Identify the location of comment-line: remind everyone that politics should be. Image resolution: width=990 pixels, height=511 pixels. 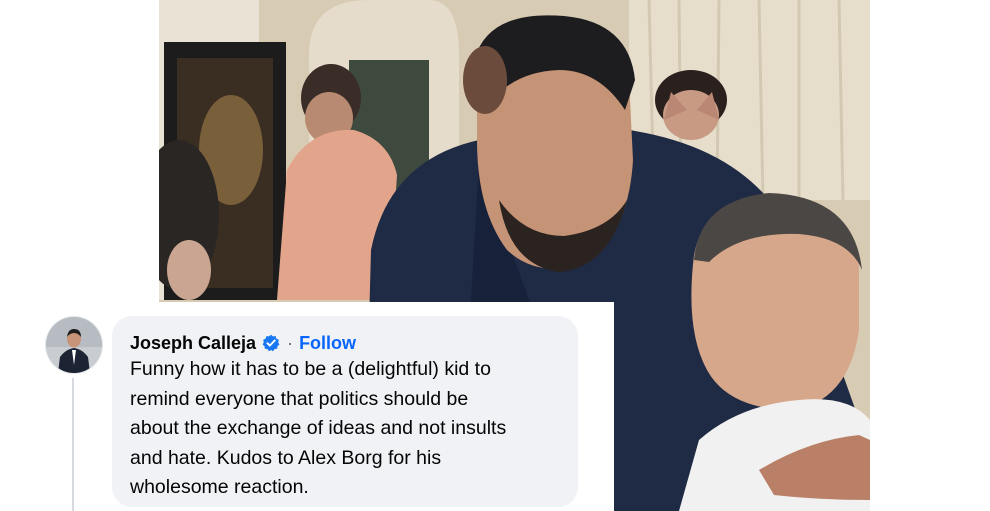
(299, 398).